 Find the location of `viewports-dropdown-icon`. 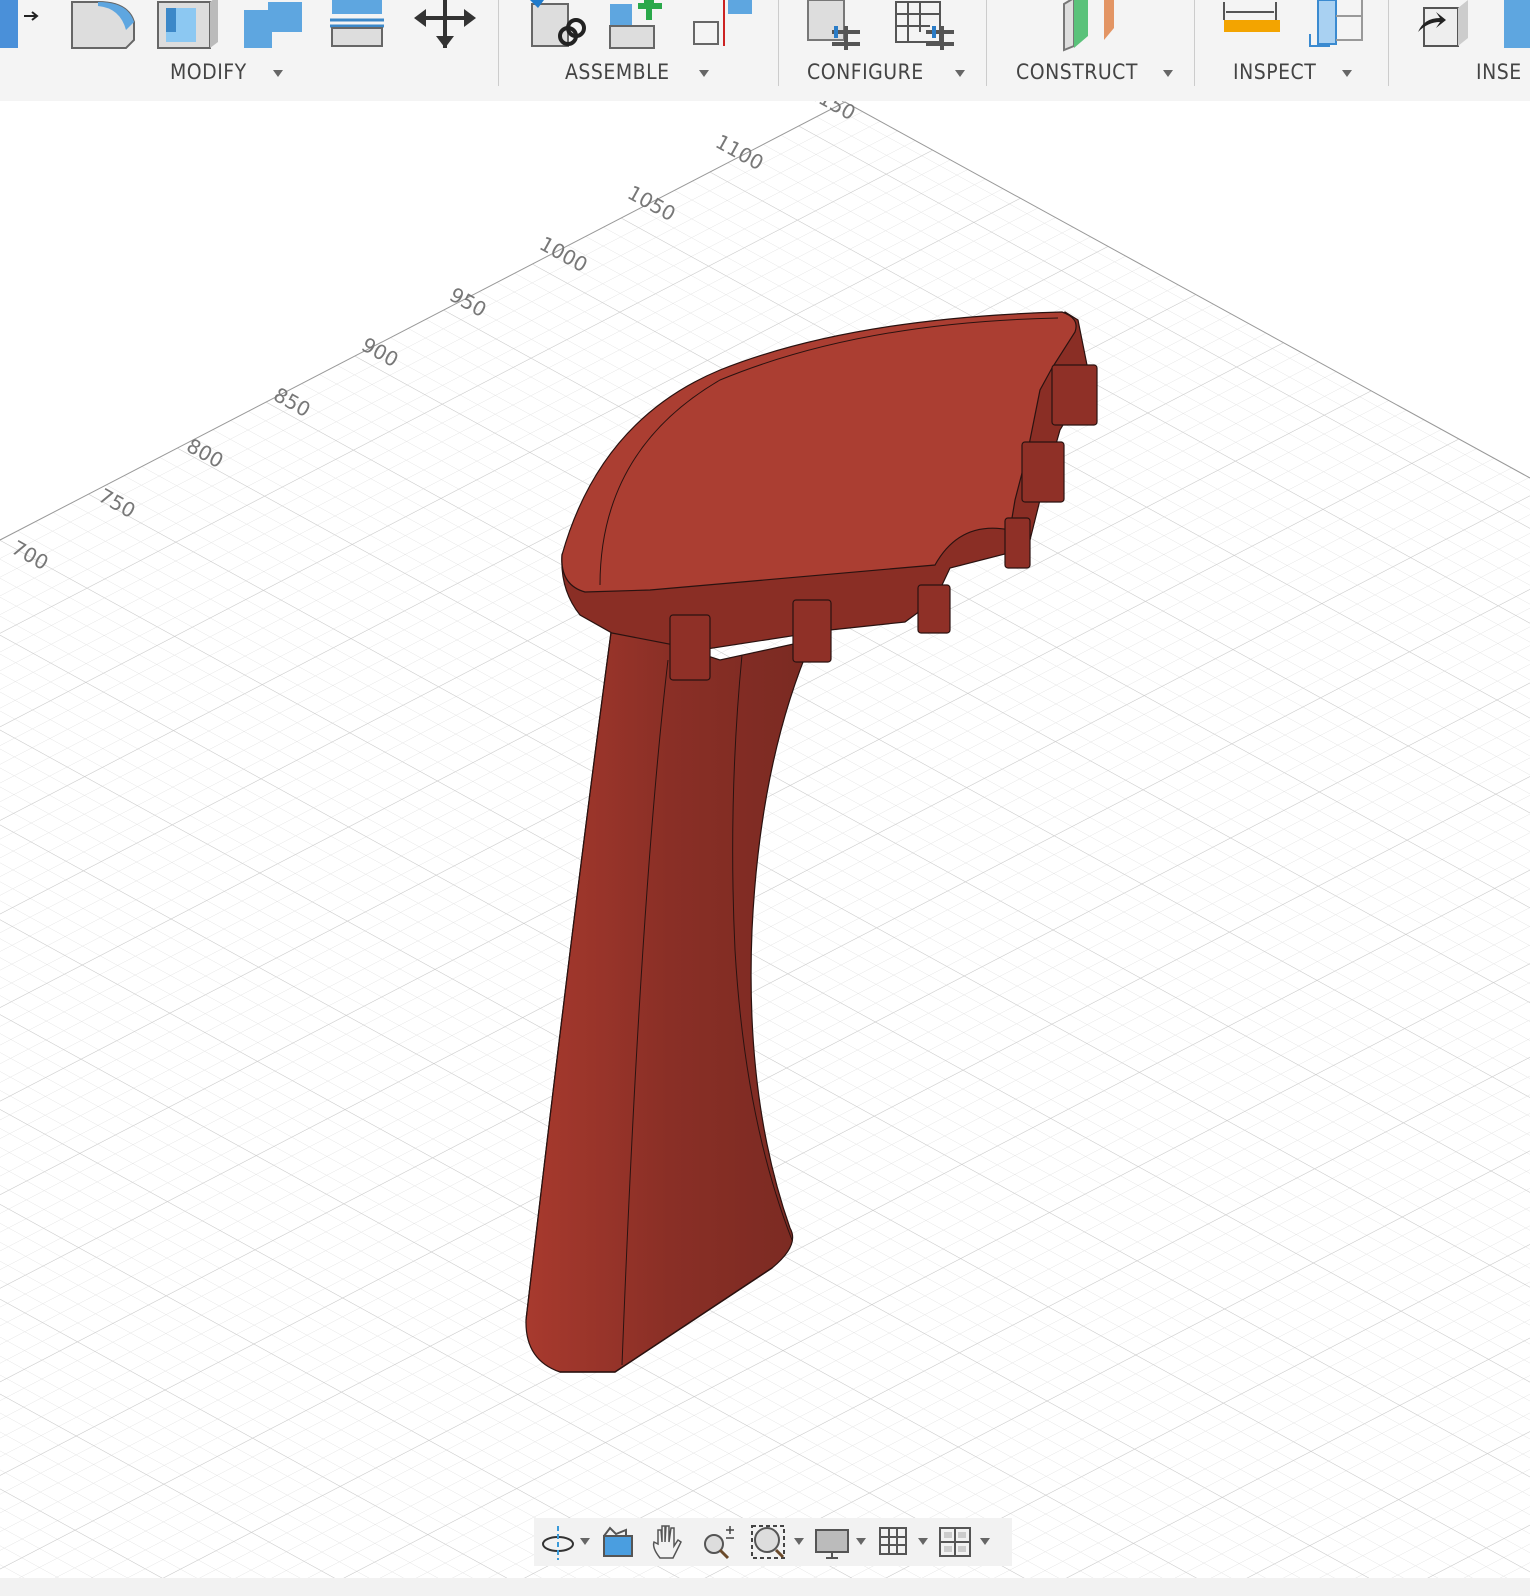

viewports-dropdown-icon is located at coordinates (985, 1541).